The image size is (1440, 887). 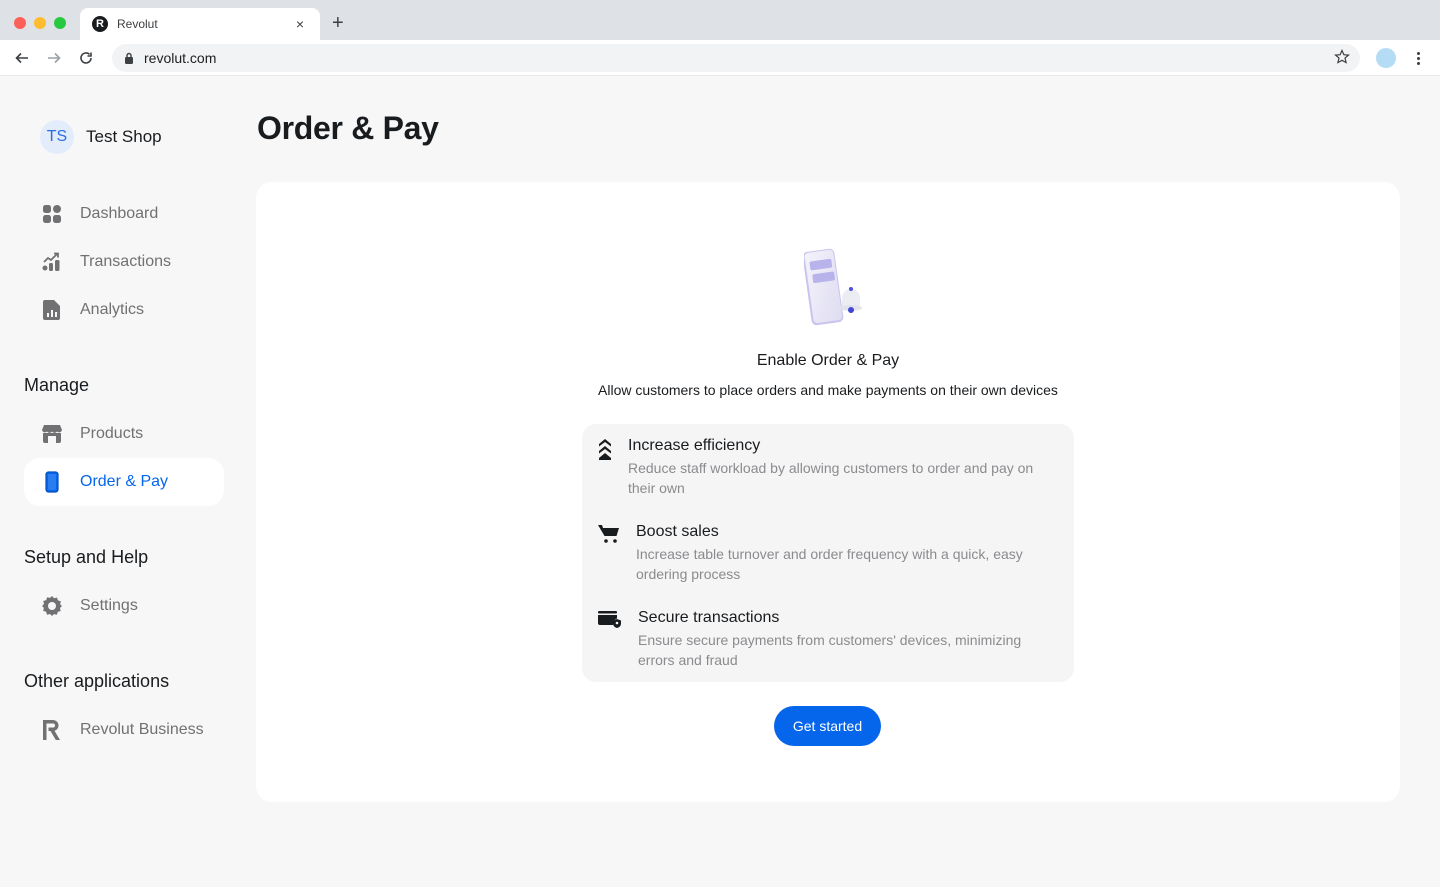 I want to click on browser-menu-icon, so click(x=1418, y=58).